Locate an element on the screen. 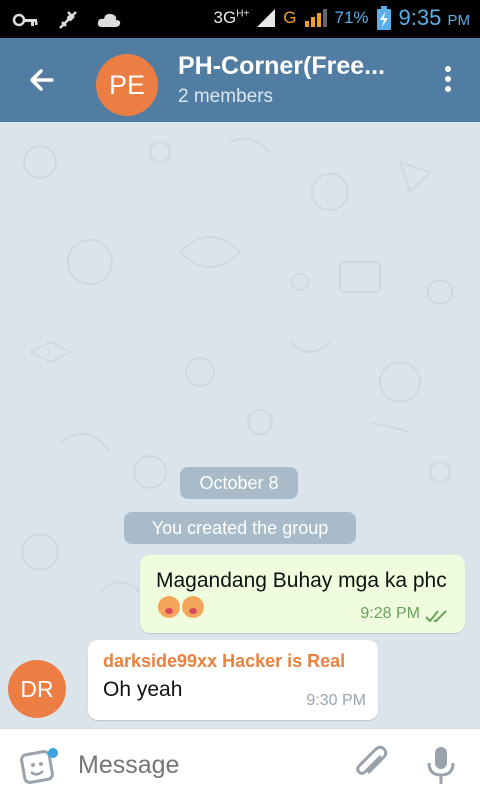 The width and height of the screenshot is (480, 800). clock: 9:35 PM is located at coordinates (434, 17).